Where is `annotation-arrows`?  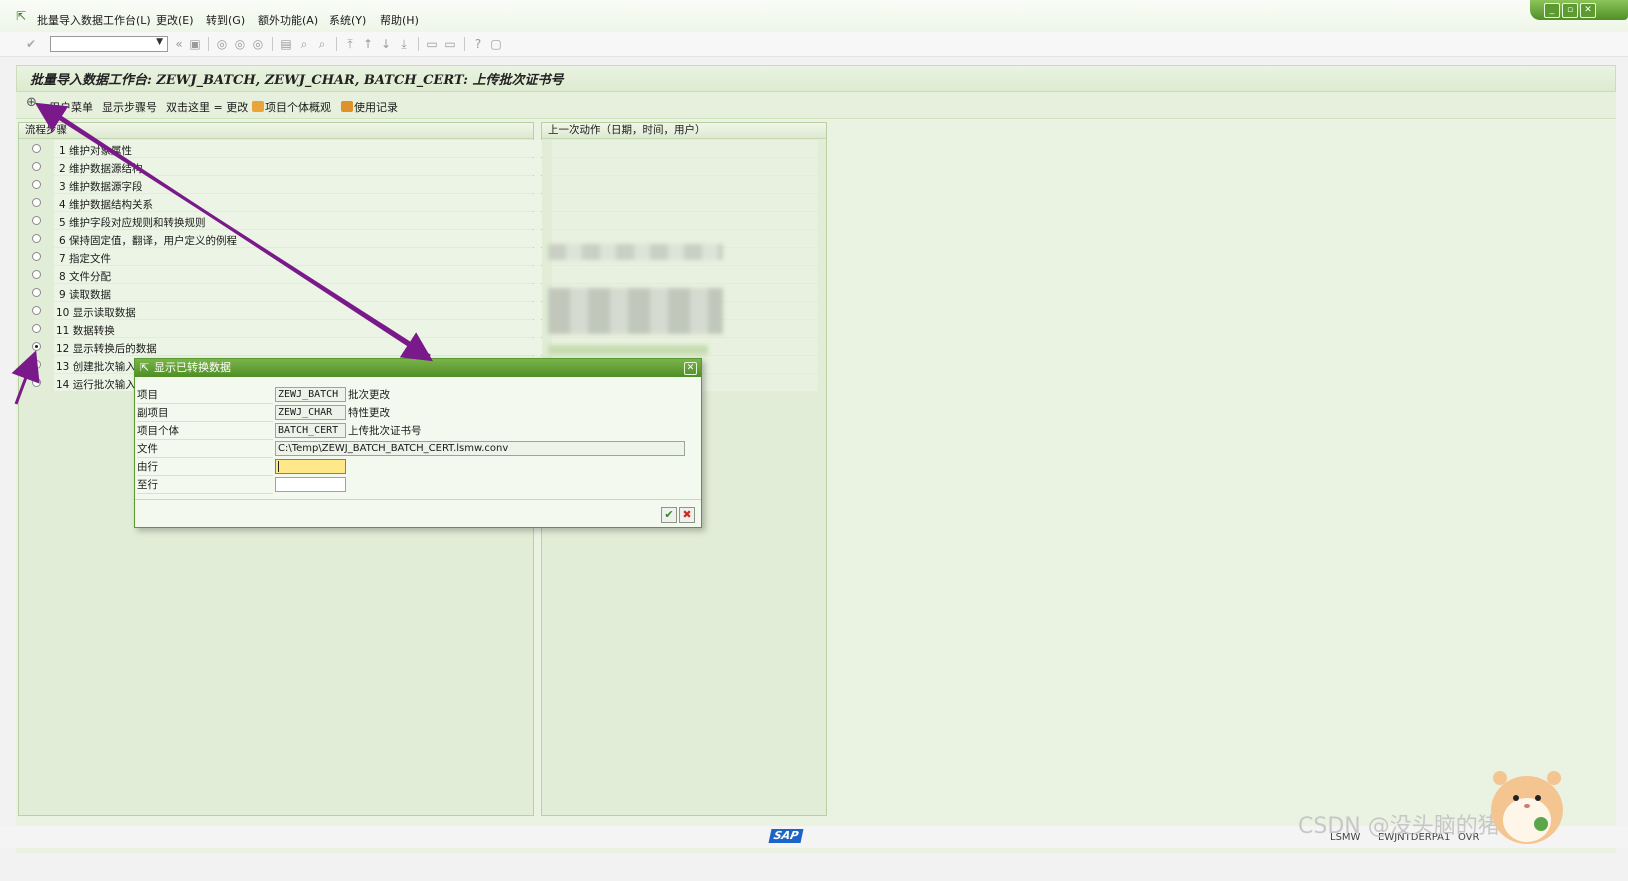
annotation-arrows is located at coordinates (222, 253).